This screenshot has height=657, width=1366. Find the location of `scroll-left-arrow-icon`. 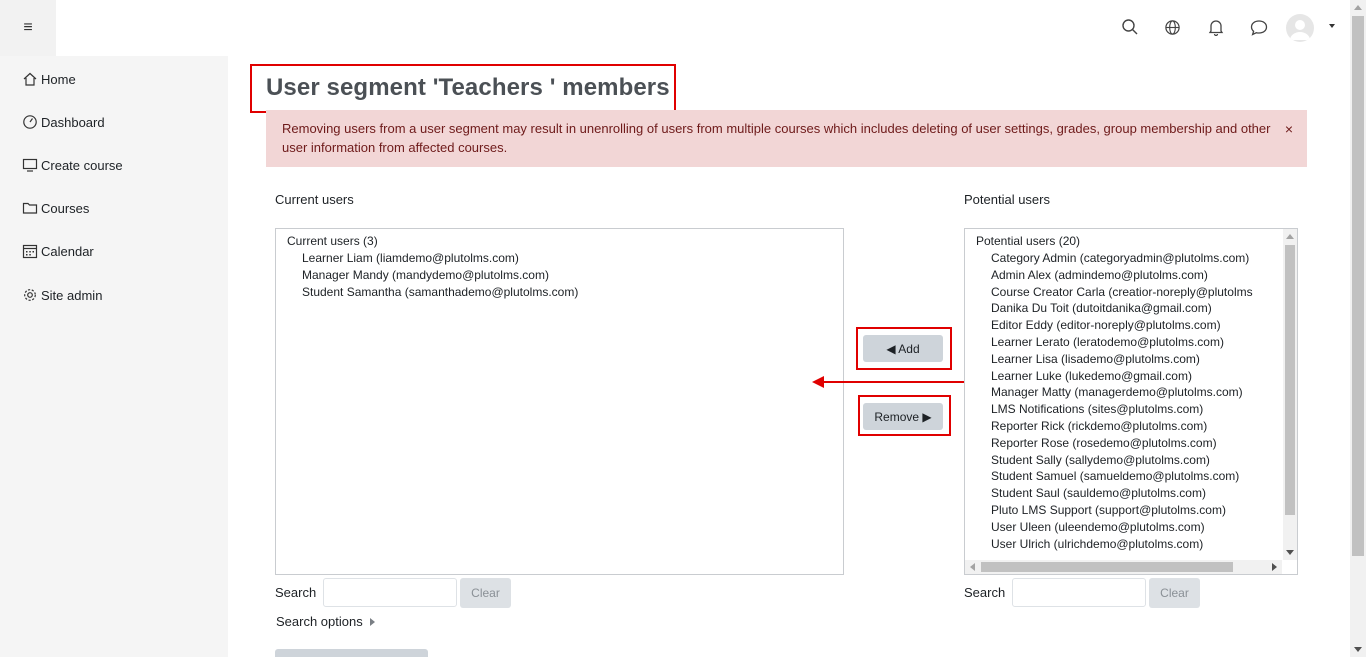

scroll-left-arrow-icon is located at coordinates (972, 567).